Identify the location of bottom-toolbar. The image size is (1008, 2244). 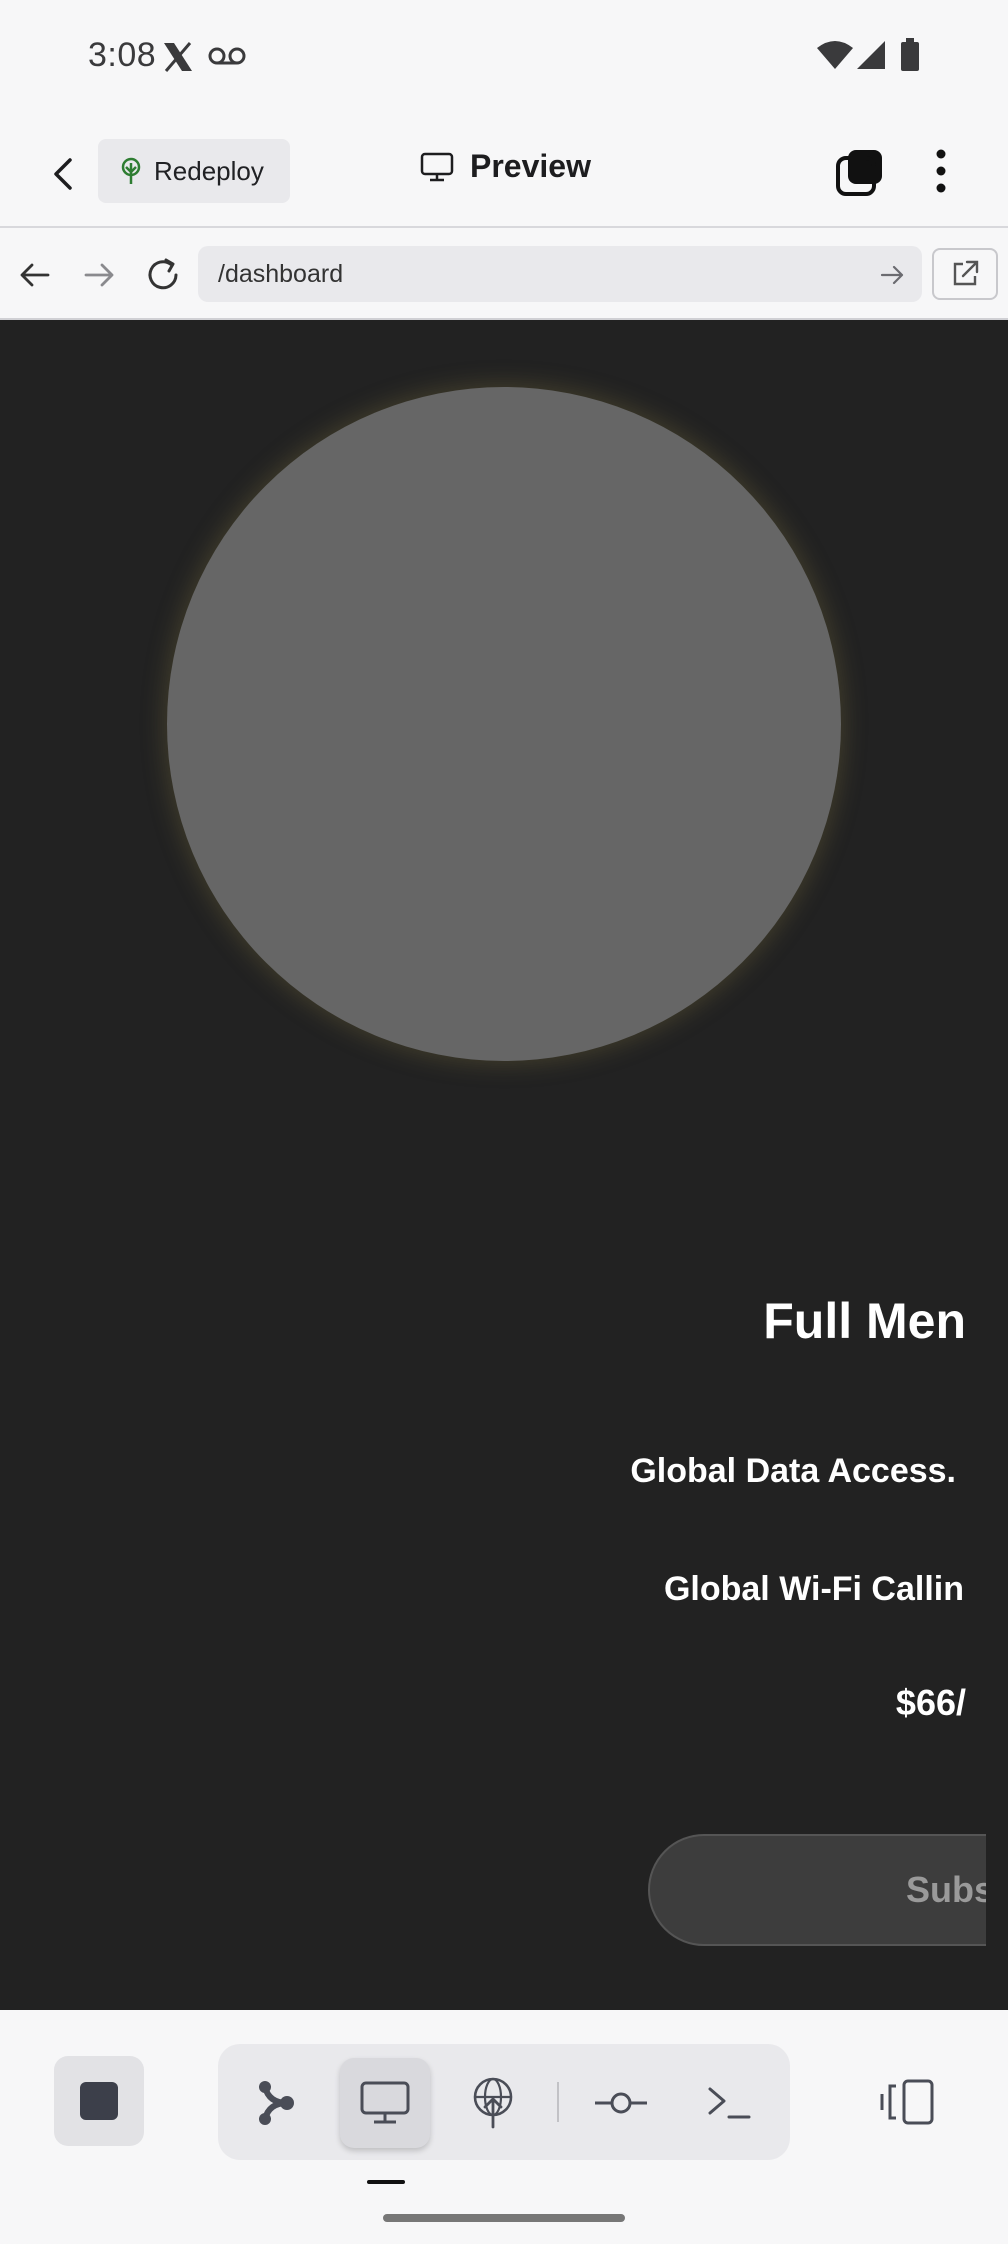
(504, 2127).